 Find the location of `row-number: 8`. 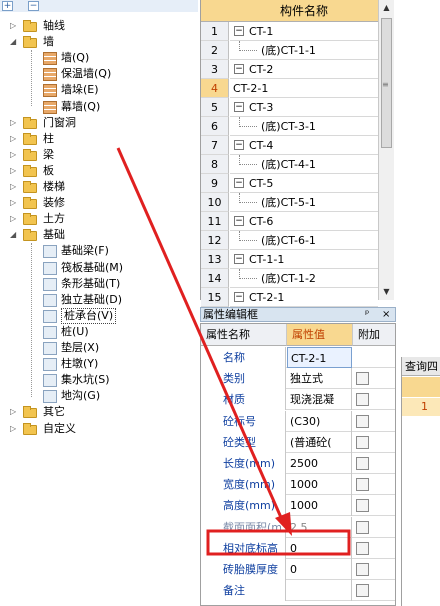

row-number: 8 is located at coordinates (215, 164).